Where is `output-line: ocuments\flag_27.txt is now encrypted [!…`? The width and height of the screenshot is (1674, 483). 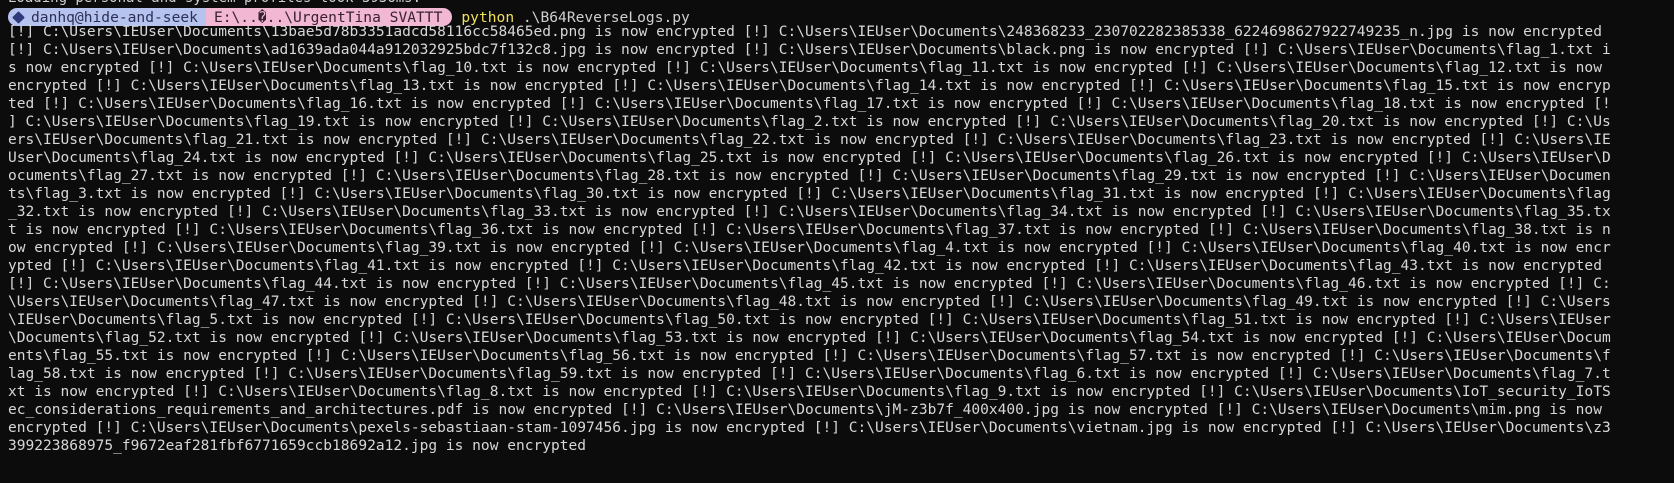 output-line: ocuments\flag_27.txt is now encrypted [!… is located at coordinates (809, 175).